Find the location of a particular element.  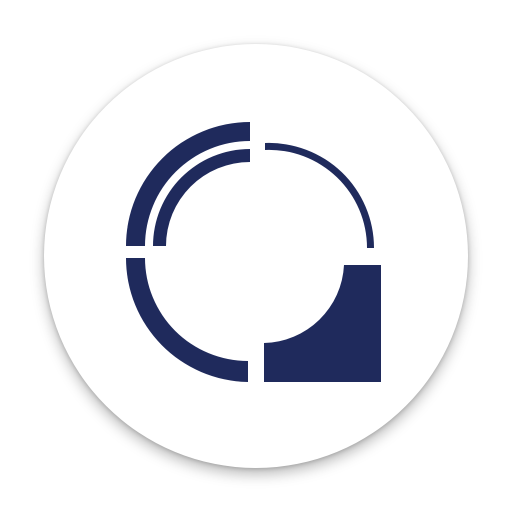

logo-stem-and-bowl is located at coordinates (322, 323).